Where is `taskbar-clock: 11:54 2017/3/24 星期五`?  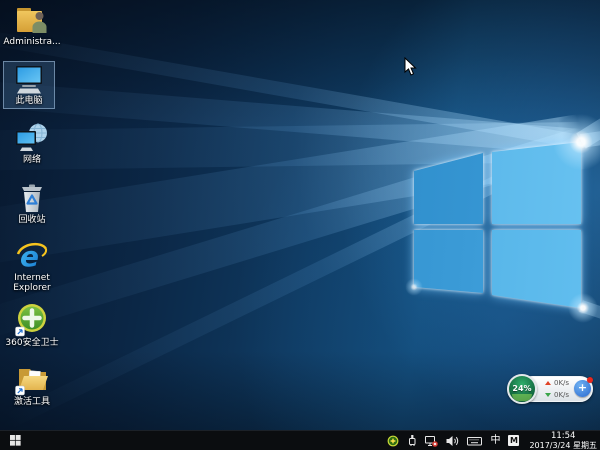 taskbar-clock: 11:54 2017/3/24 星期五 is located at coordinates (562, 440).